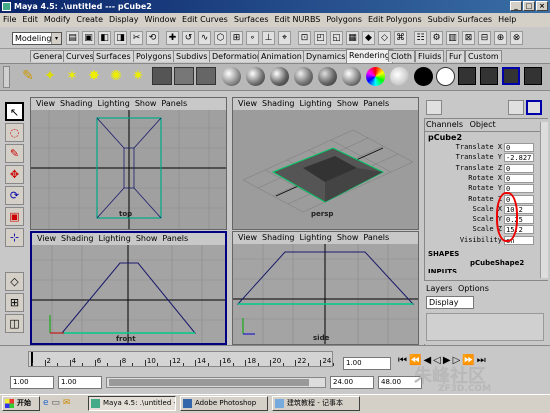 The image size is (550, 413). Describe the element at coordinates (320, 38) in the screenshot. I see `status-tool-icon: ◰` at that location.